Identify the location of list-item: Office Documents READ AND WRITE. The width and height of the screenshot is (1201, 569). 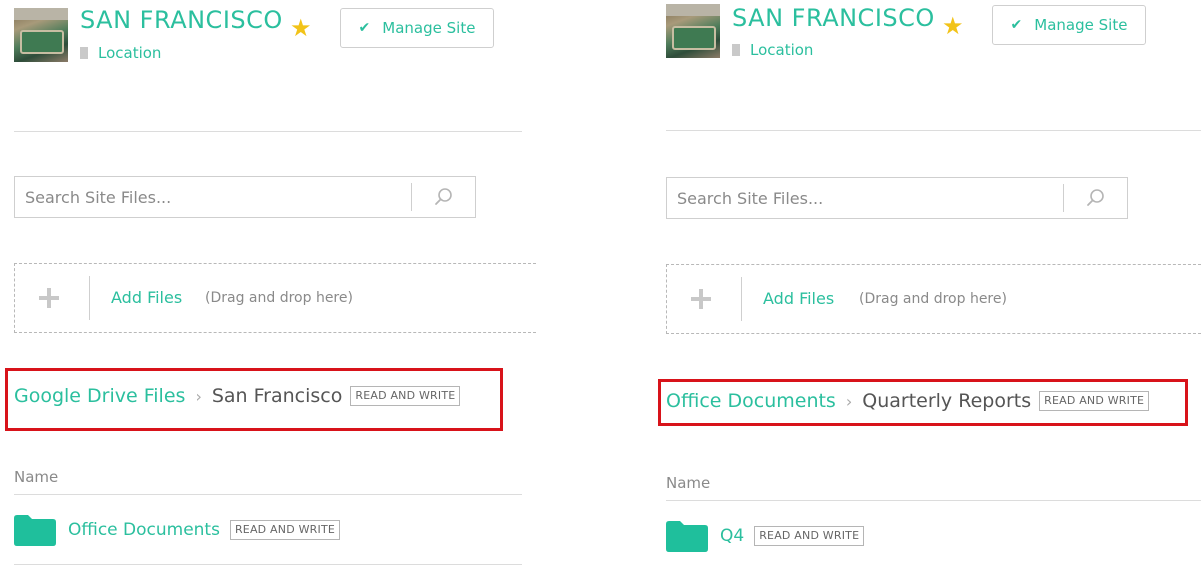
(177, 530).